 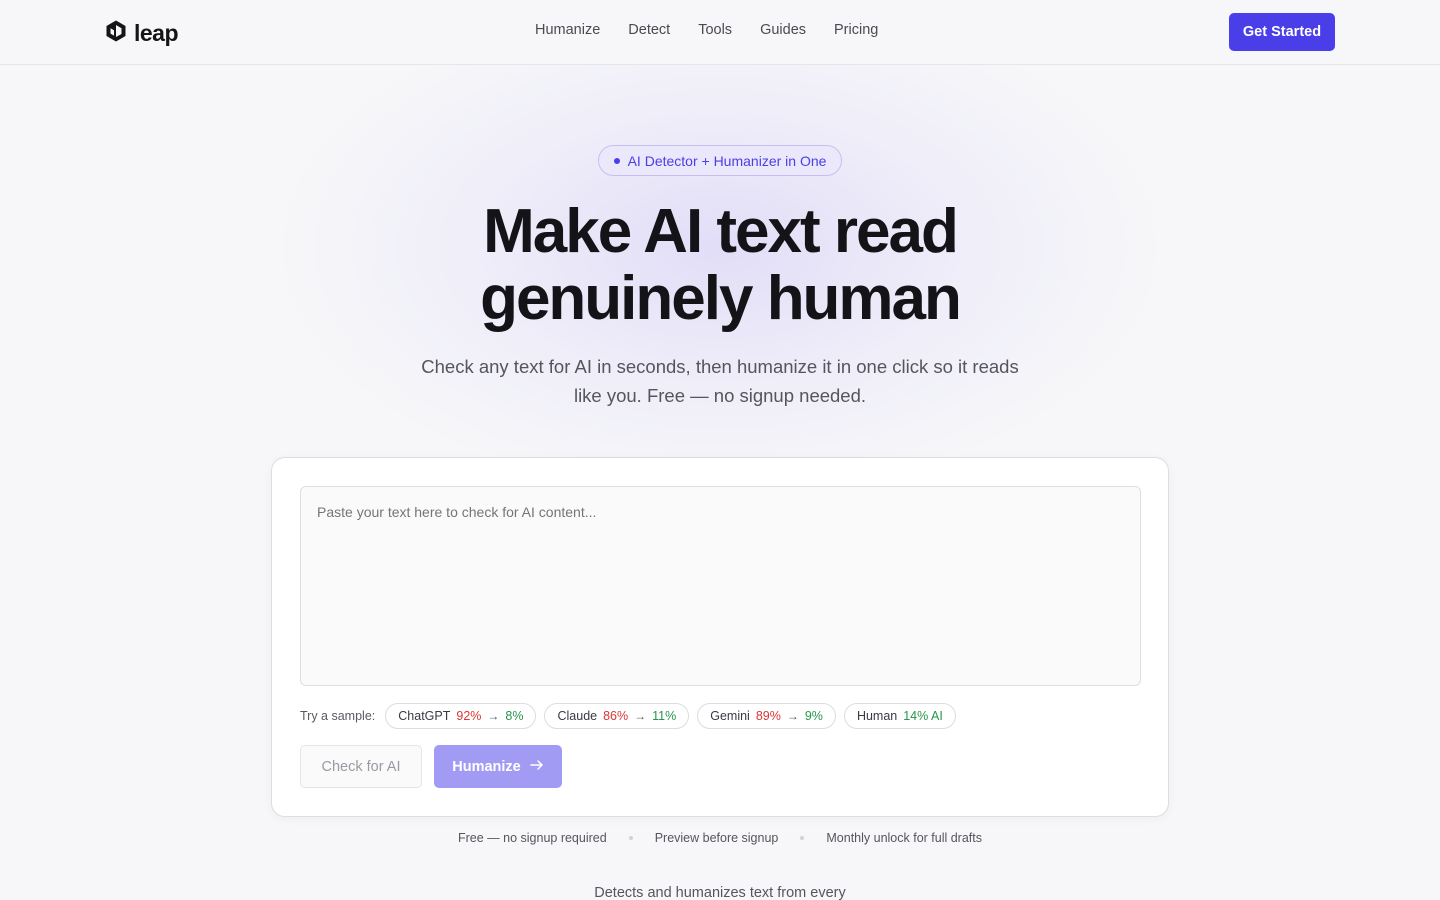 I want to click on brand-name: leap, so click(x=156, y=33).